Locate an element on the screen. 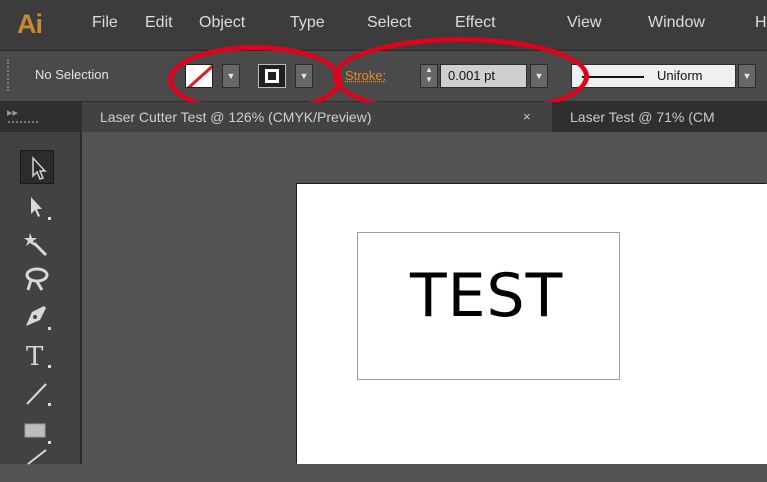 This screenshot has height=482, width=767. line-segment-tool-icon is located at coordinates (37, 393).